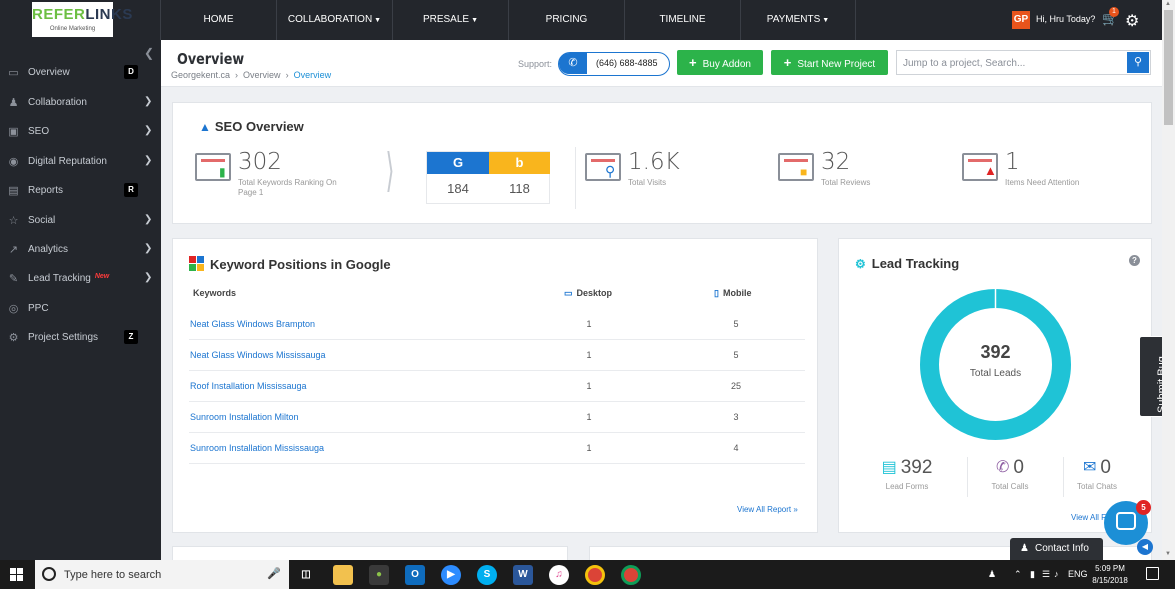  What do you see at coordinates (1018, 574) in the screenshot?
I see `tray-chevron-icon: ⌃` at bounding box center [1018, 574].